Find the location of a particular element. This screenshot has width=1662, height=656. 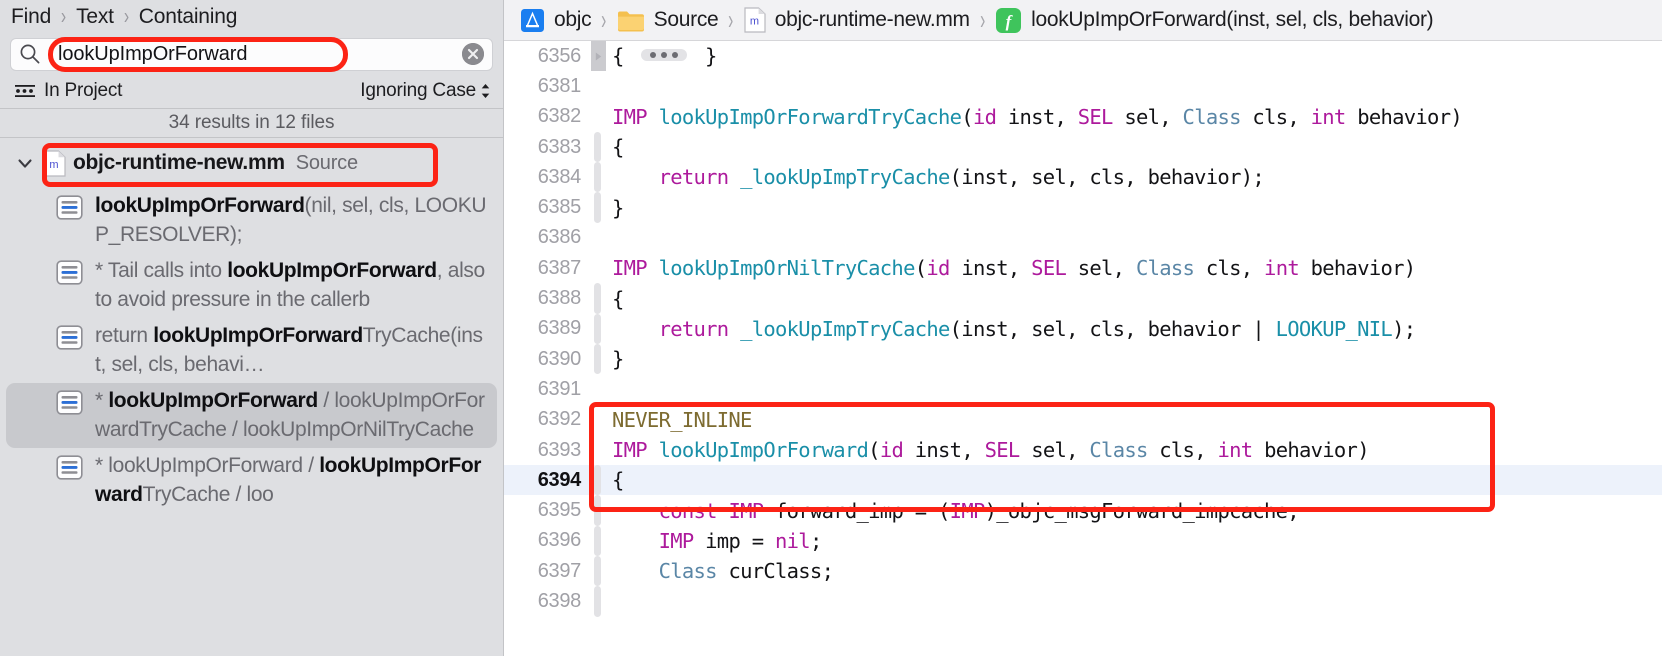

code-line-text: } is located at coordinates (618, 207).